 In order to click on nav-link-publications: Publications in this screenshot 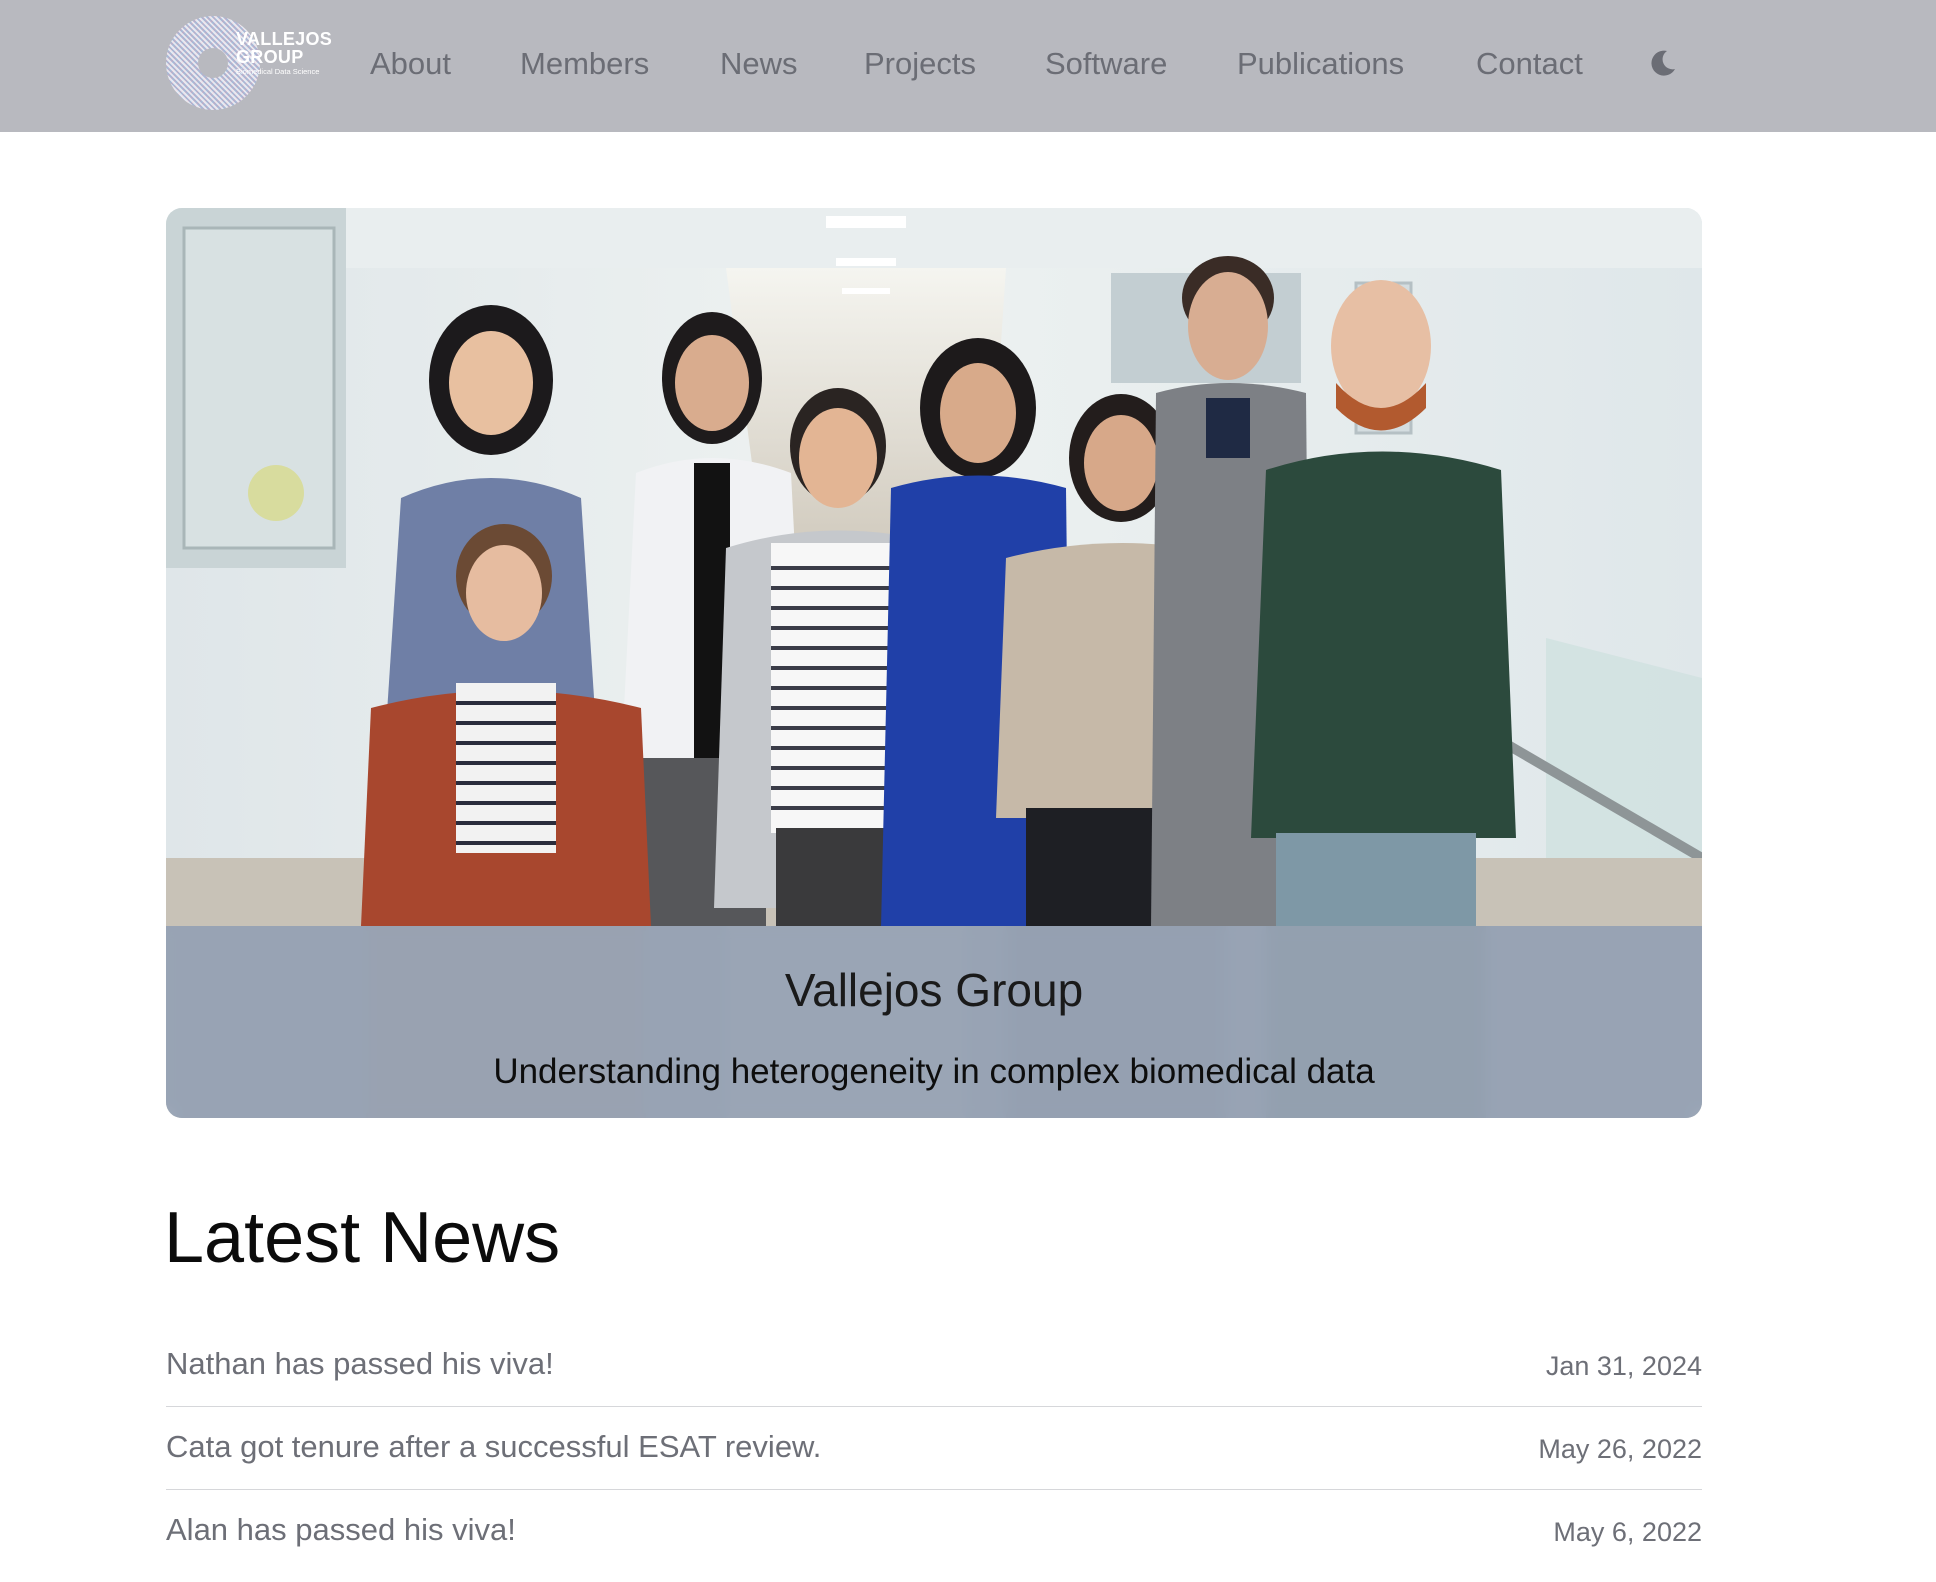, I will do `click(1320, 64)`.